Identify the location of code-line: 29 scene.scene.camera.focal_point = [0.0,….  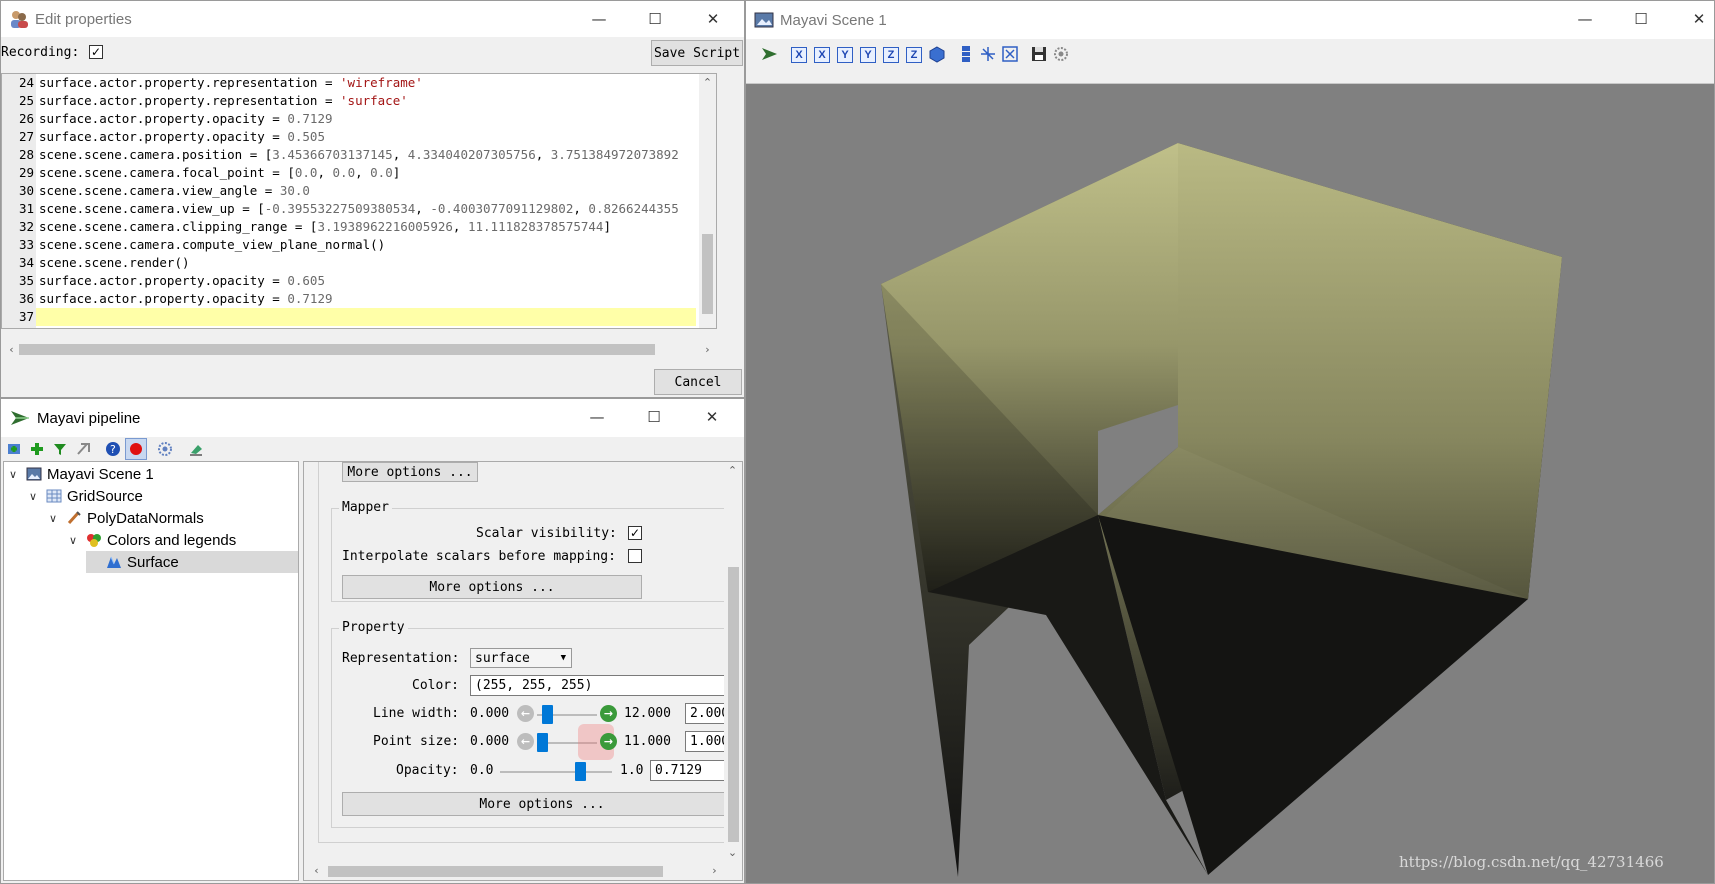
(359, 173).